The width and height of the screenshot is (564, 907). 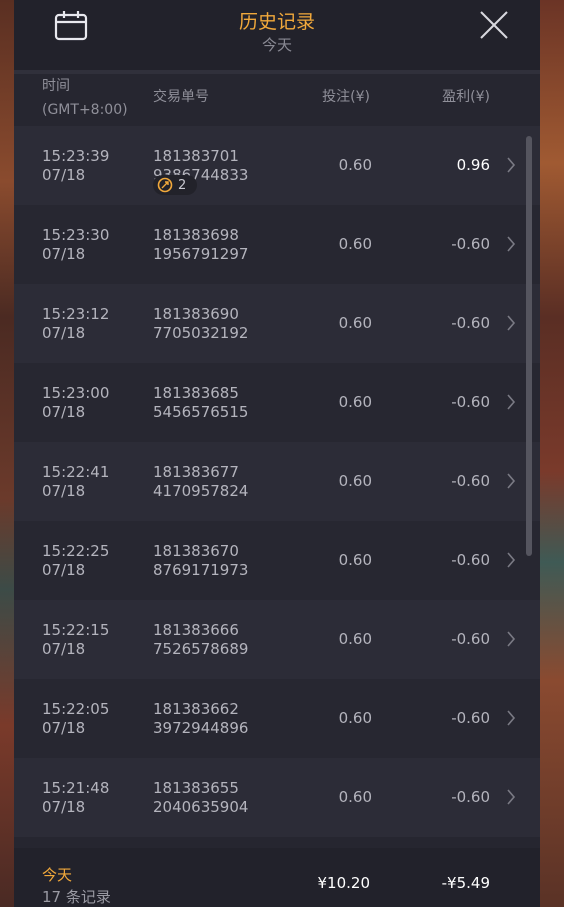 What do you see at coordinates (277, 37) in the screenshot?
I see `title-bar: 历史记录 今天` at bounding box center [277, 37].